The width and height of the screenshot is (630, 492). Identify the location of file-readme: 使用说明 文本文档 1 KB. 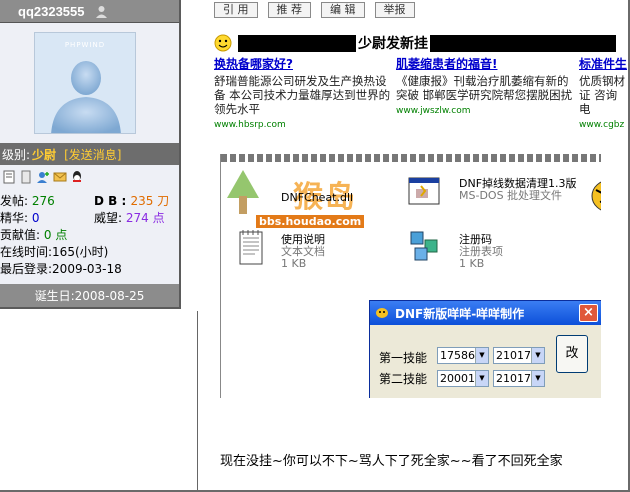
(303, 252).